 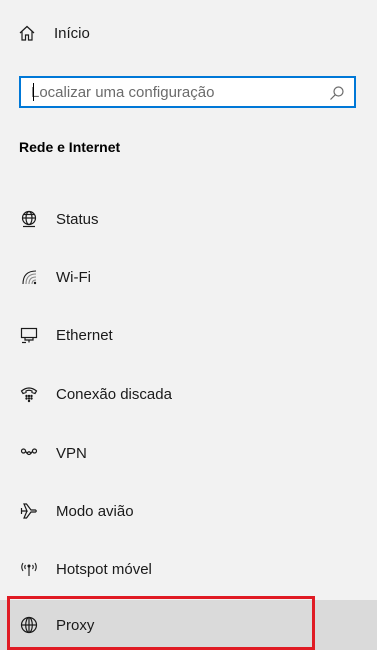 I want to click on nav-item-label: Proxy, so click(x=75, y=625).